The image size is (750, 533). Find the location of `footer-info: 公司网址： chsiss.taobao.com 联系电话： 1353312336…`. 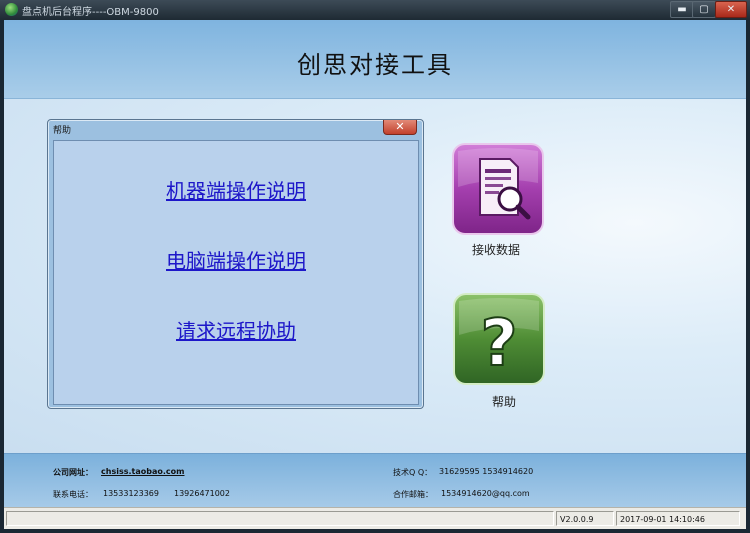

footer-info: 公司网址： chsiss.taobao.com 联系电话： 1353312336… is located at coordinates (375, 480).